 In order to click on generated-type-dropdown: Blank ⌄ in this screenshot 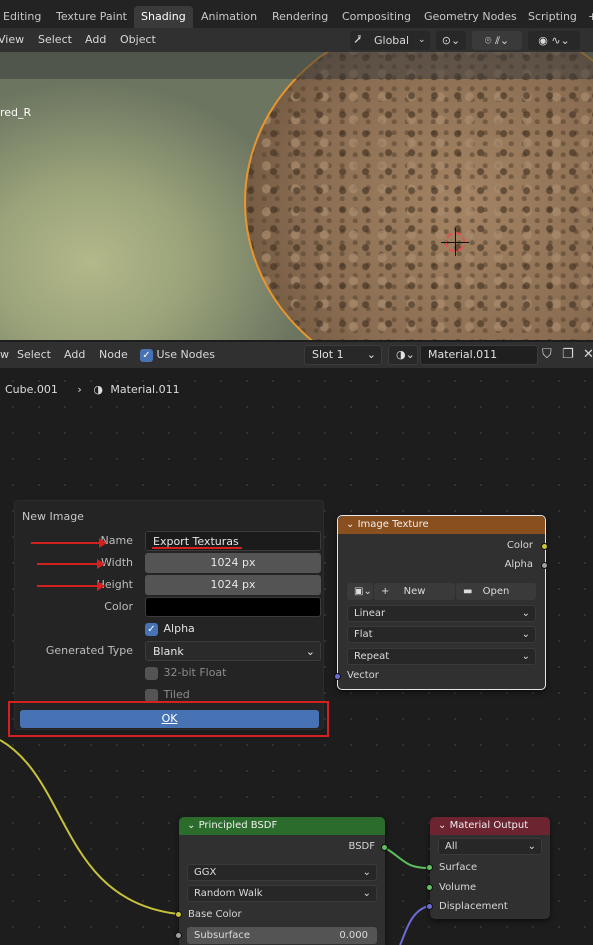, I will do `click(233, 651)`.